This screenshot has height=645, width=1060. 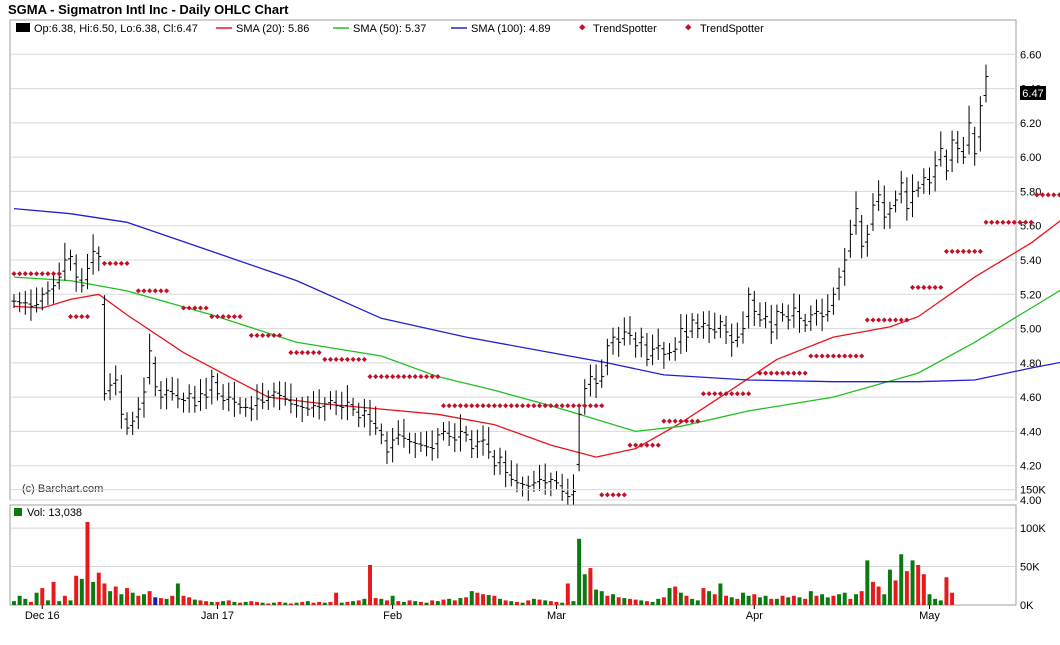 What do you see at coordinates (116, 29) in the screenshot?
I see `legend-ohlc: Op:6.38, Hi:6.50, Lo:6.38, Cl:6.47` at bounding box center [116, 29].